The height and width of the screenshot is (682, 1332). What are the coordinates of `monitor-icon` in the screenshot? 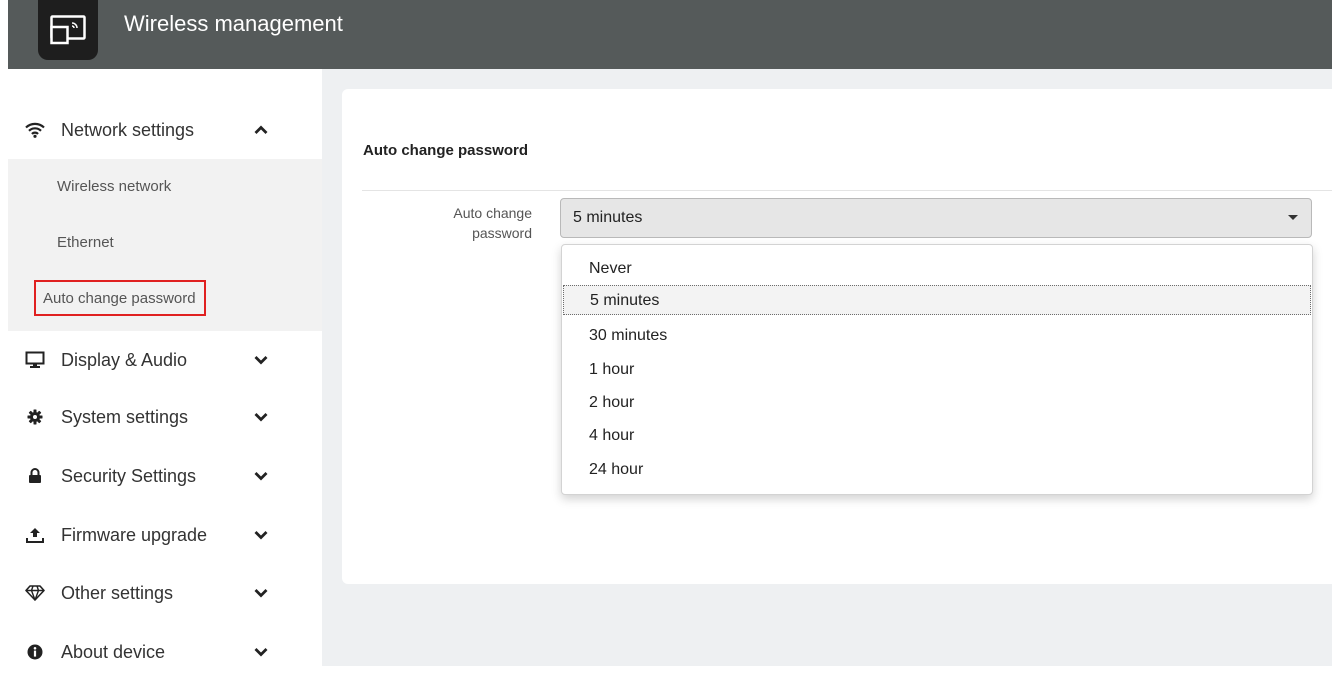 It's located at (35, 360).